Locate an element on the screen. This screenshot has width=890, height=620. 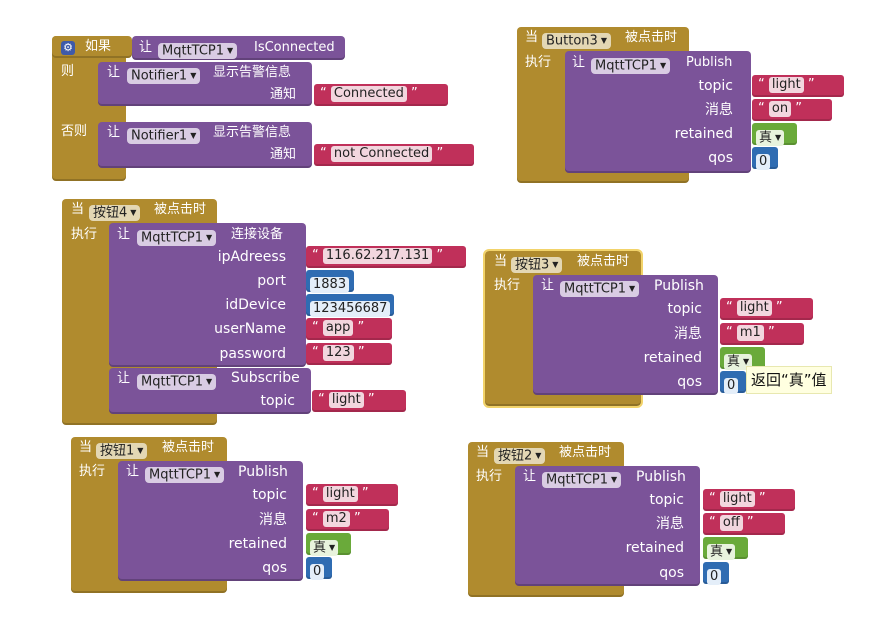
call-label: 让 is located at coordinates (530, 476).